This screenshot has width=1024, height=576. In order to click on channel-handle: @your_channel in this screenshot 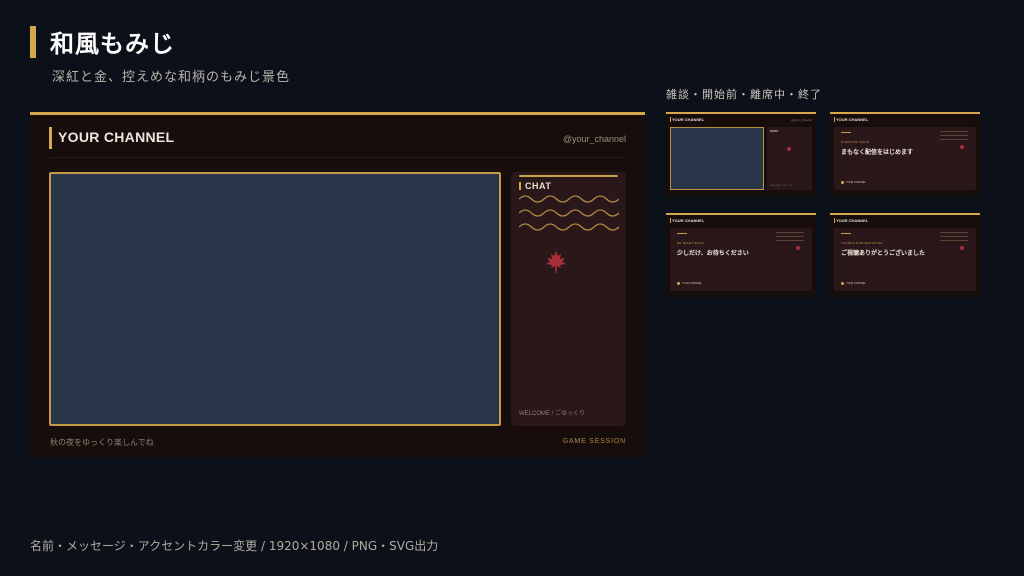, I will do `click(594, 139)`.